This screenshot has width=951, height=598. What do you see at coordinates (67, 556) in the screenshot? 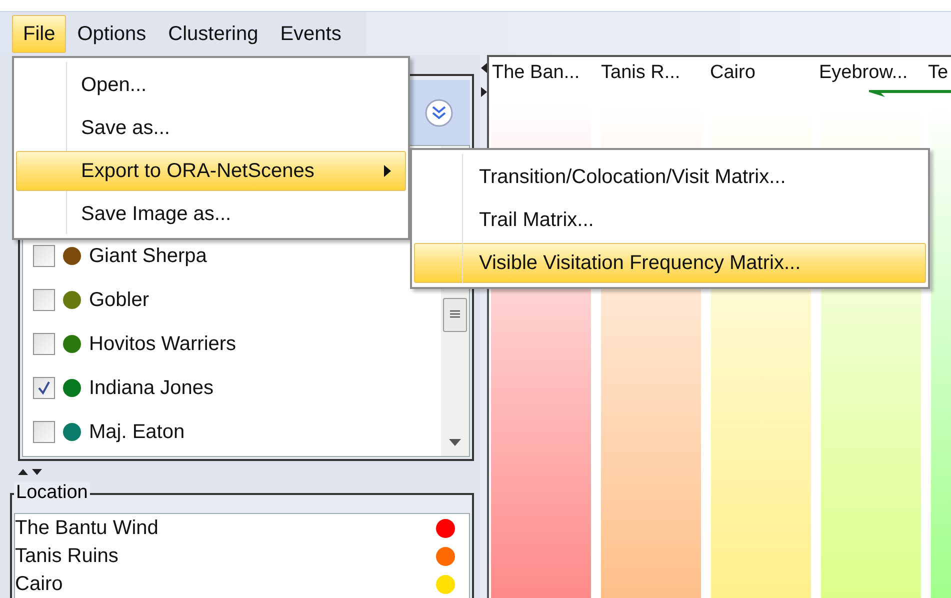
I see `location-name: Tanis Ruins` at bounding box center [67, 556].